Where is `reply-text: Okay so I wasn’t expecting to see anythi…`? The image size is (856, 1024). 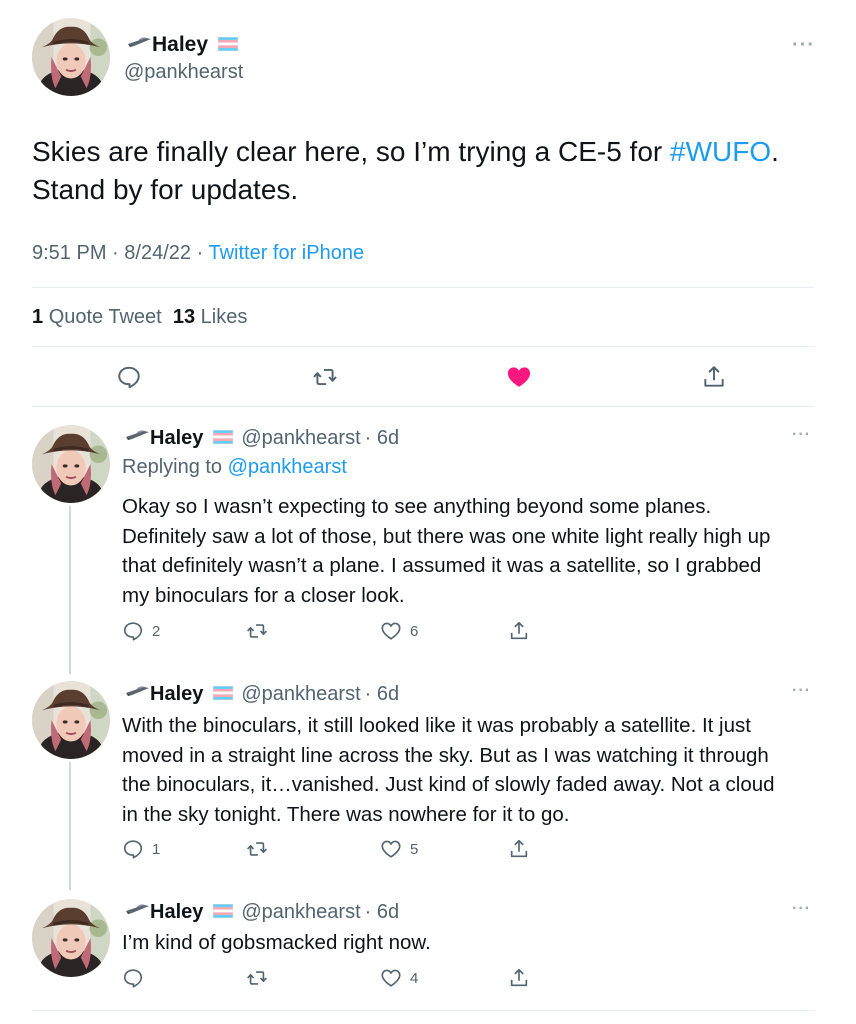
reply-text: Okay so I wasn’t expecting to see anythi… is located at coordinates (482, 551).